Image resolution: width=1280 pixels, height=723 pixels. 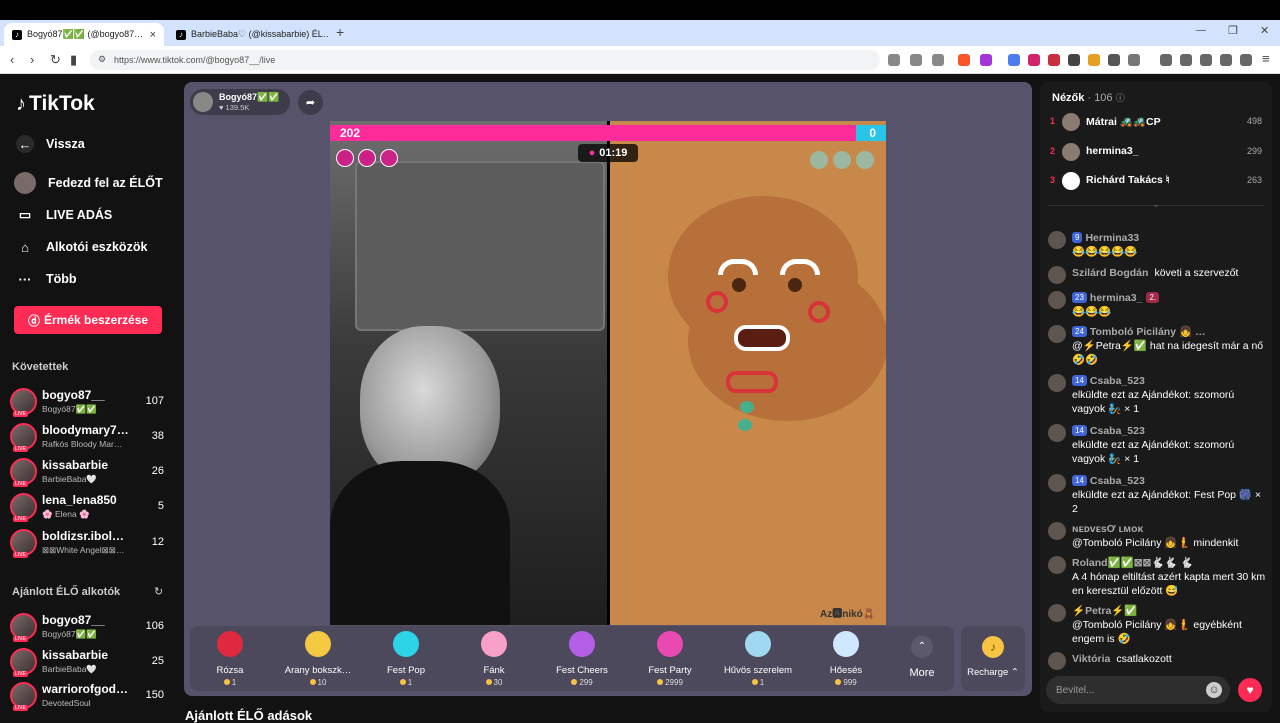 I want to click on gift-item: Fest Cheers 299, so click(x=582, y=658).